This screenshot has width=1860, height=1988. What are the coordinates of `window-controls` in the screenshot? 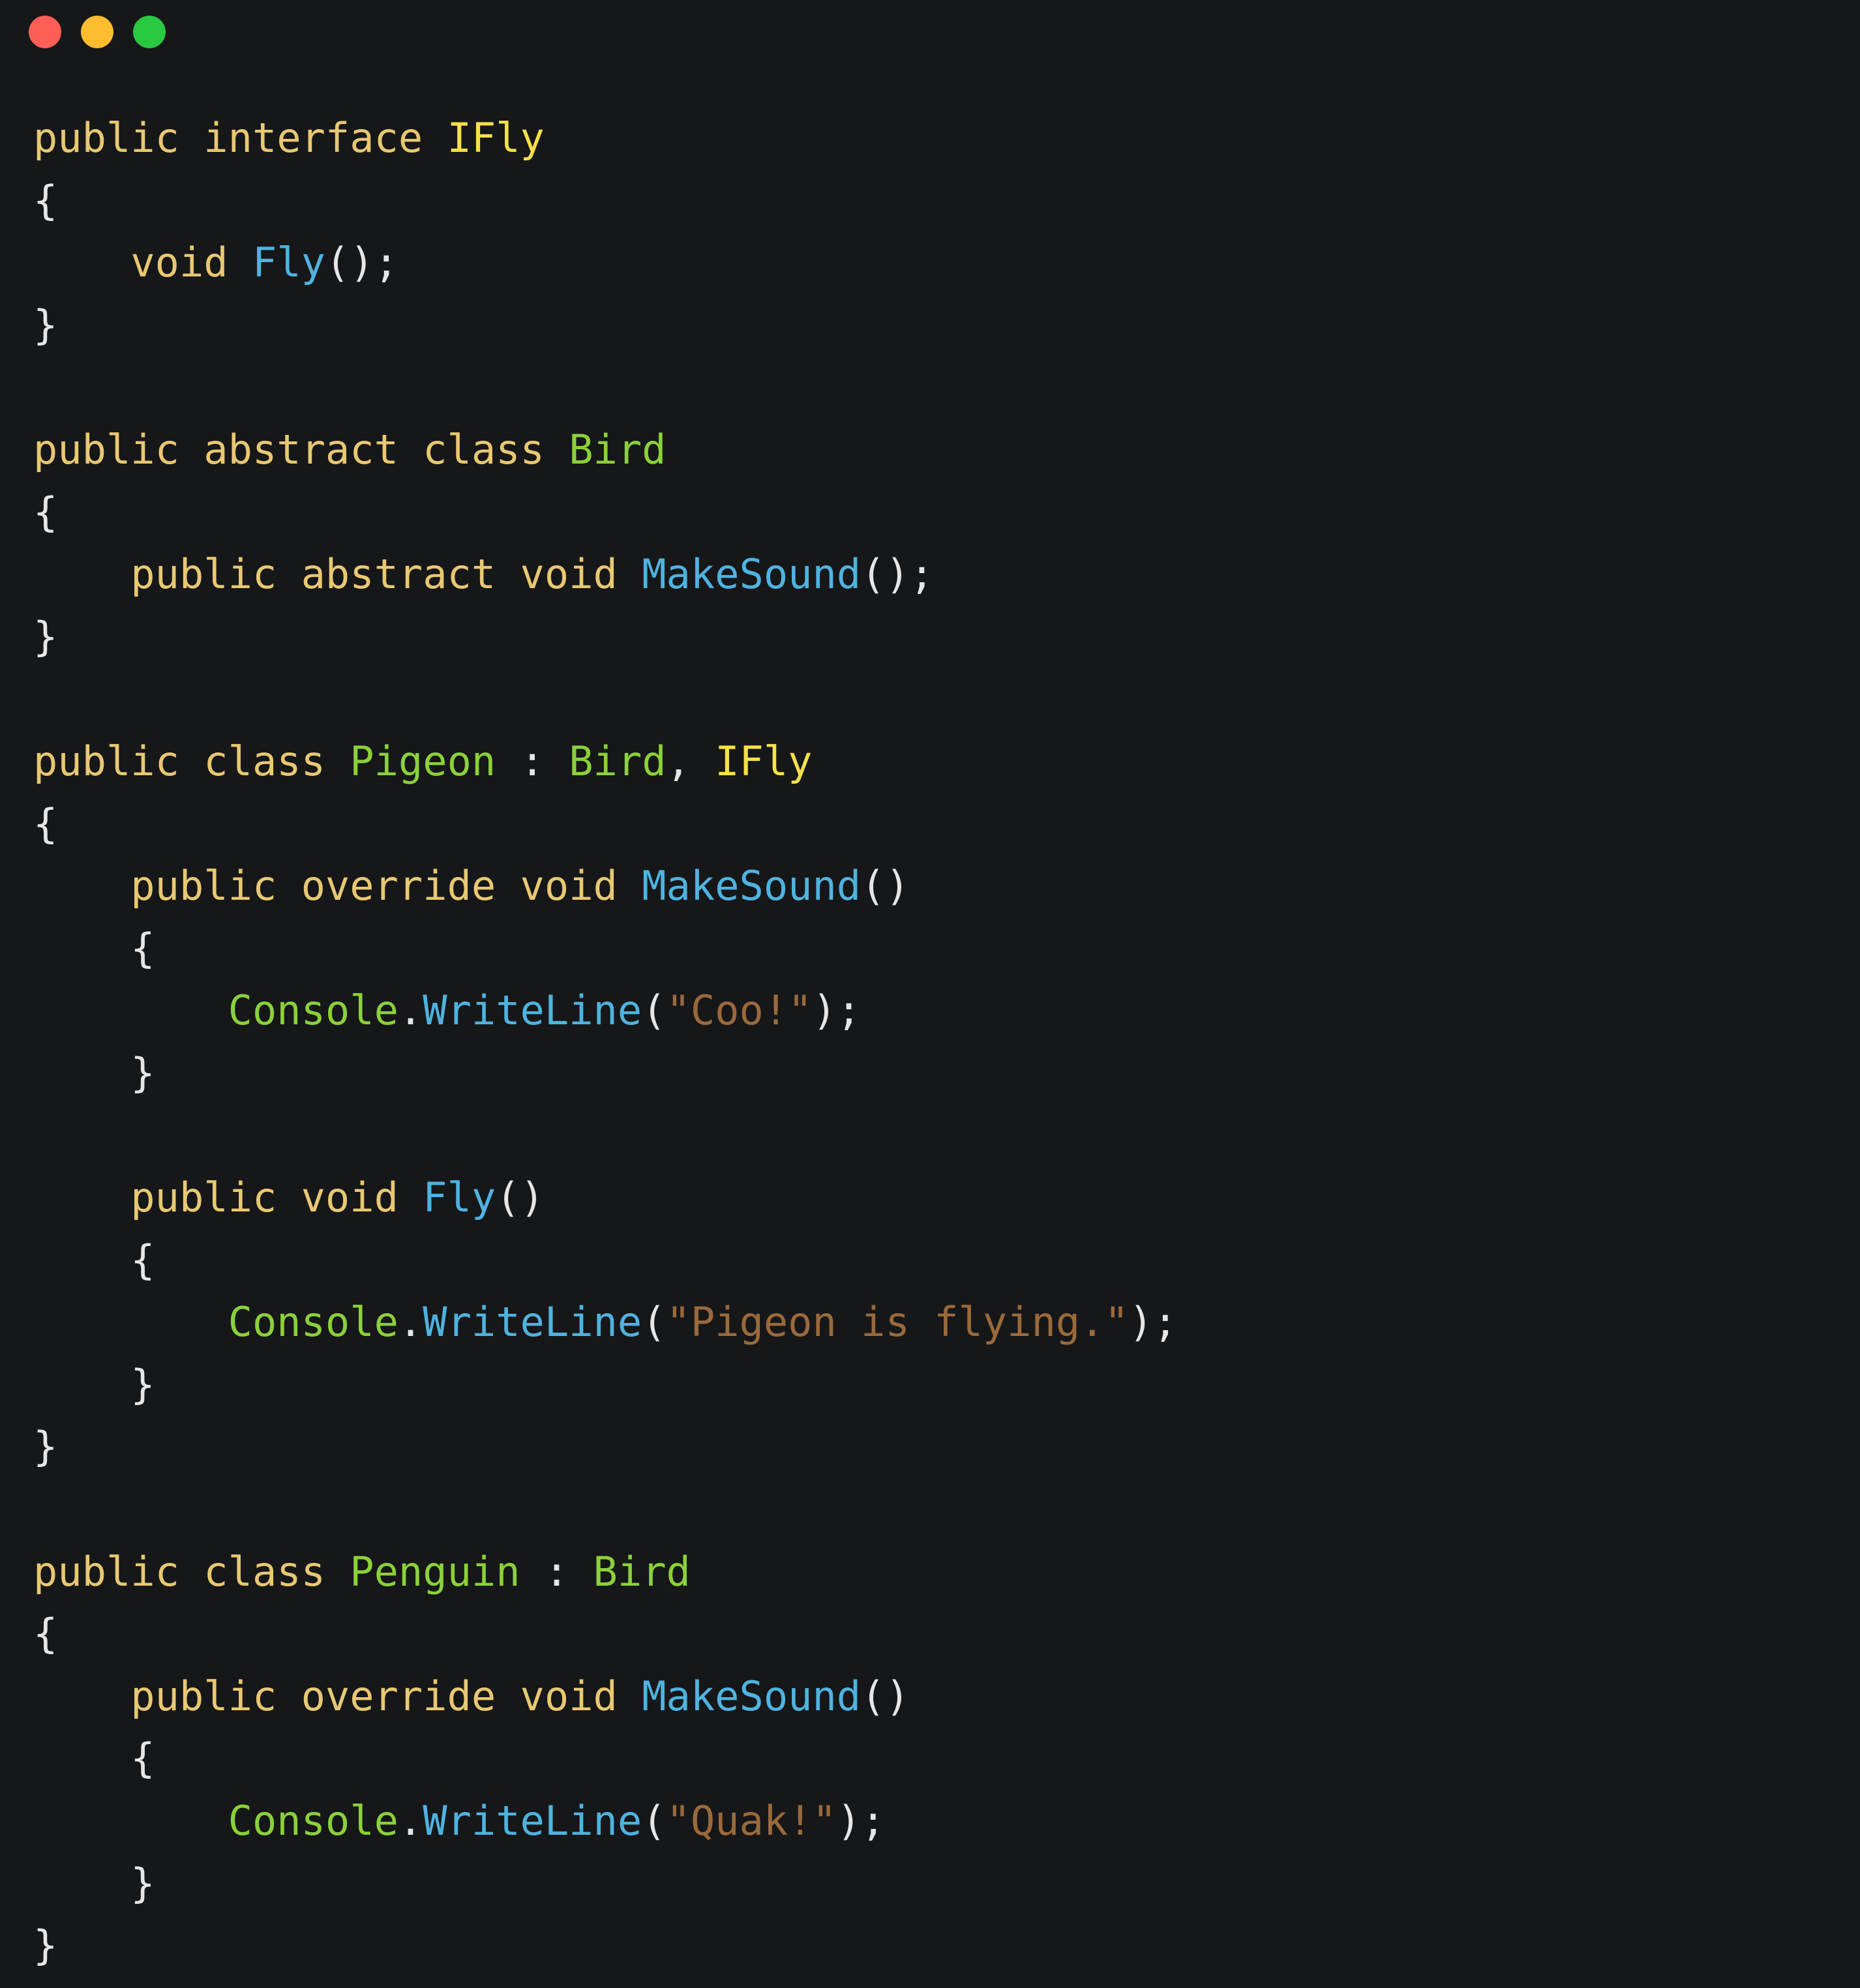 It's located at (97, 32).